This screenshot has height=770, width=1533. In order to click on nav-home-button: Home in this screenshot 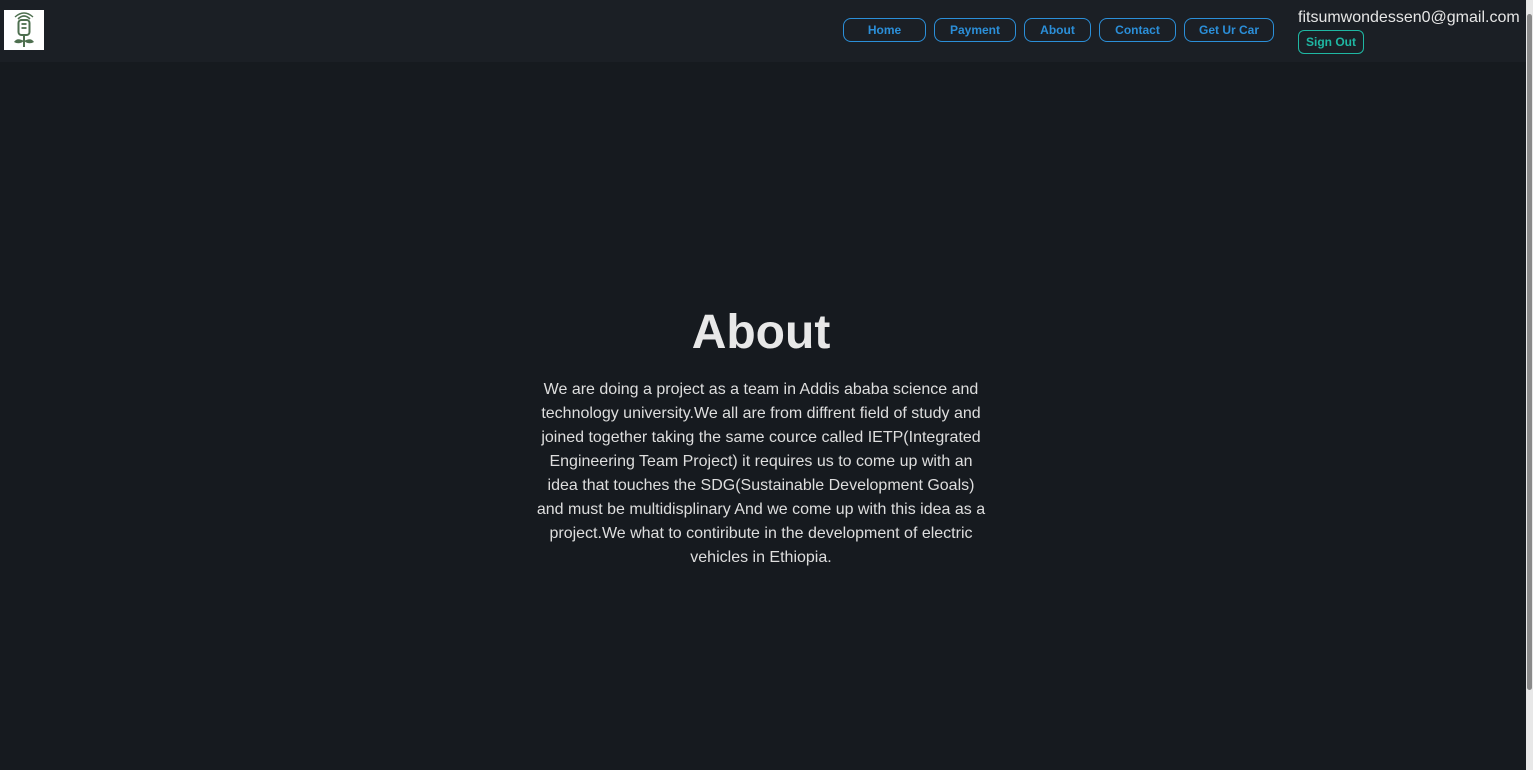, I will do `click(884, 30)`.